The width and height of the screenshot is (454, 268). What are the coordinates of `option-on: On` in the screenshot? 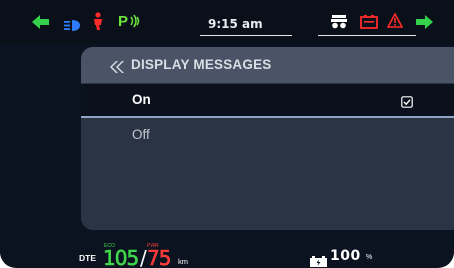 It's located at (267, 100).